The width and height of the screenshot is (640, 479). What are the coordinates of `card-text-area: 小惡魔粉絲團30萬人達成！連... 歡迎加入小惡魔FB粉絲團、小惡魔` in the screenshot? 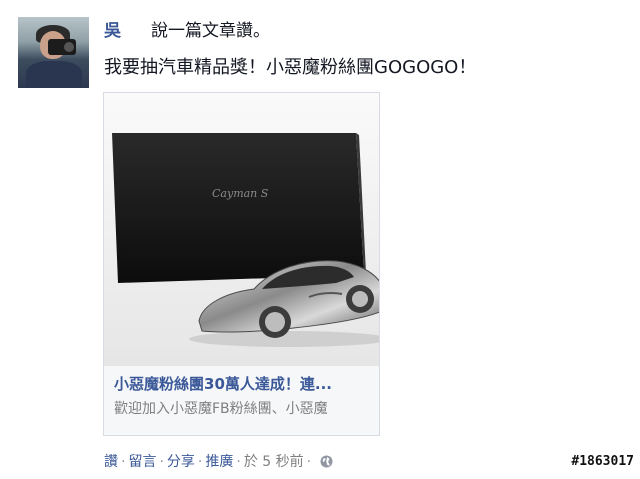 It's located at (241, 400).